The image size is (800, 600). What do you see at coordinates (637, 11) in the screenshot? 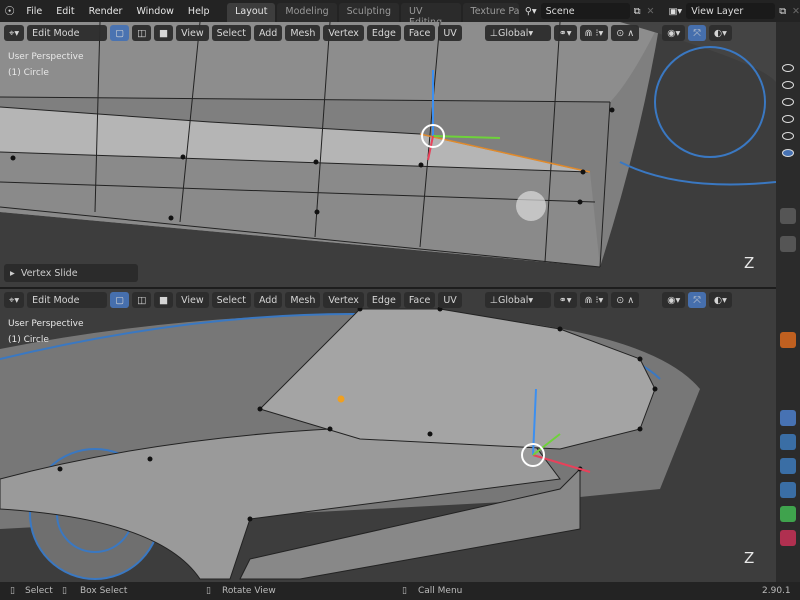
I see `copy-scene-icon: ⧉` at bounding box center [637, 11].